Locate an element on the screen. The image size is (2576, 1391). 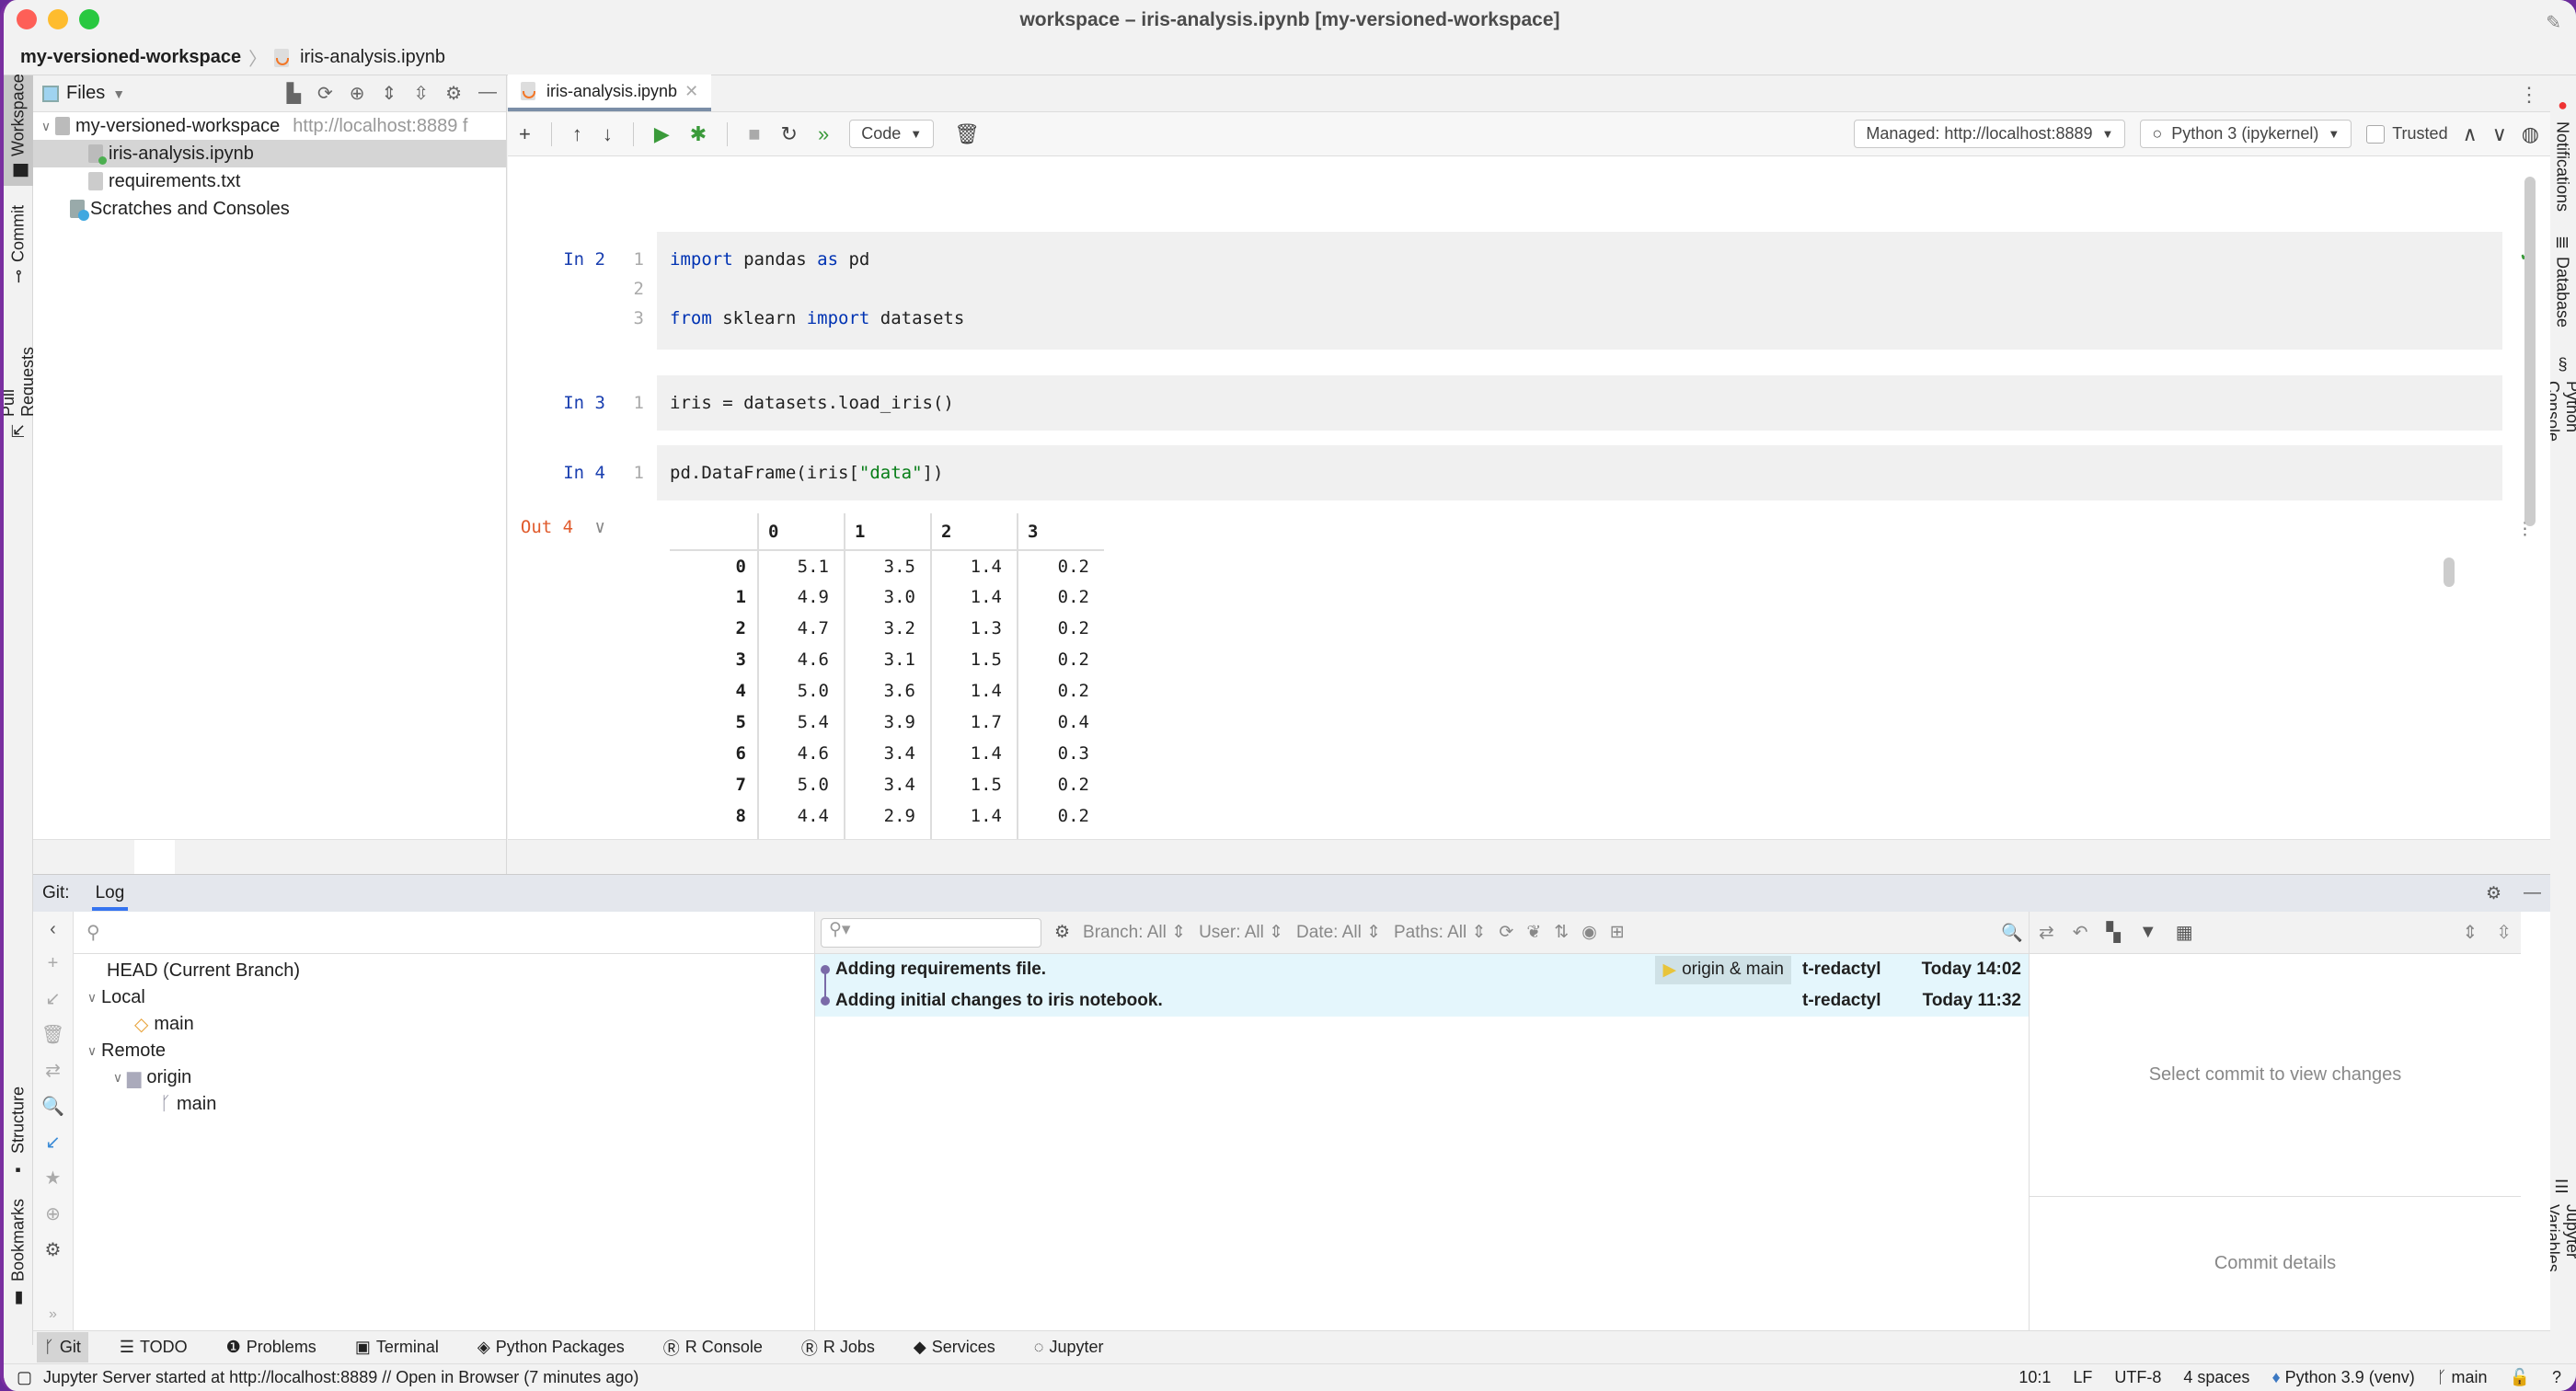
view-selector: Files ▼ is located at coordinates (83, 93).